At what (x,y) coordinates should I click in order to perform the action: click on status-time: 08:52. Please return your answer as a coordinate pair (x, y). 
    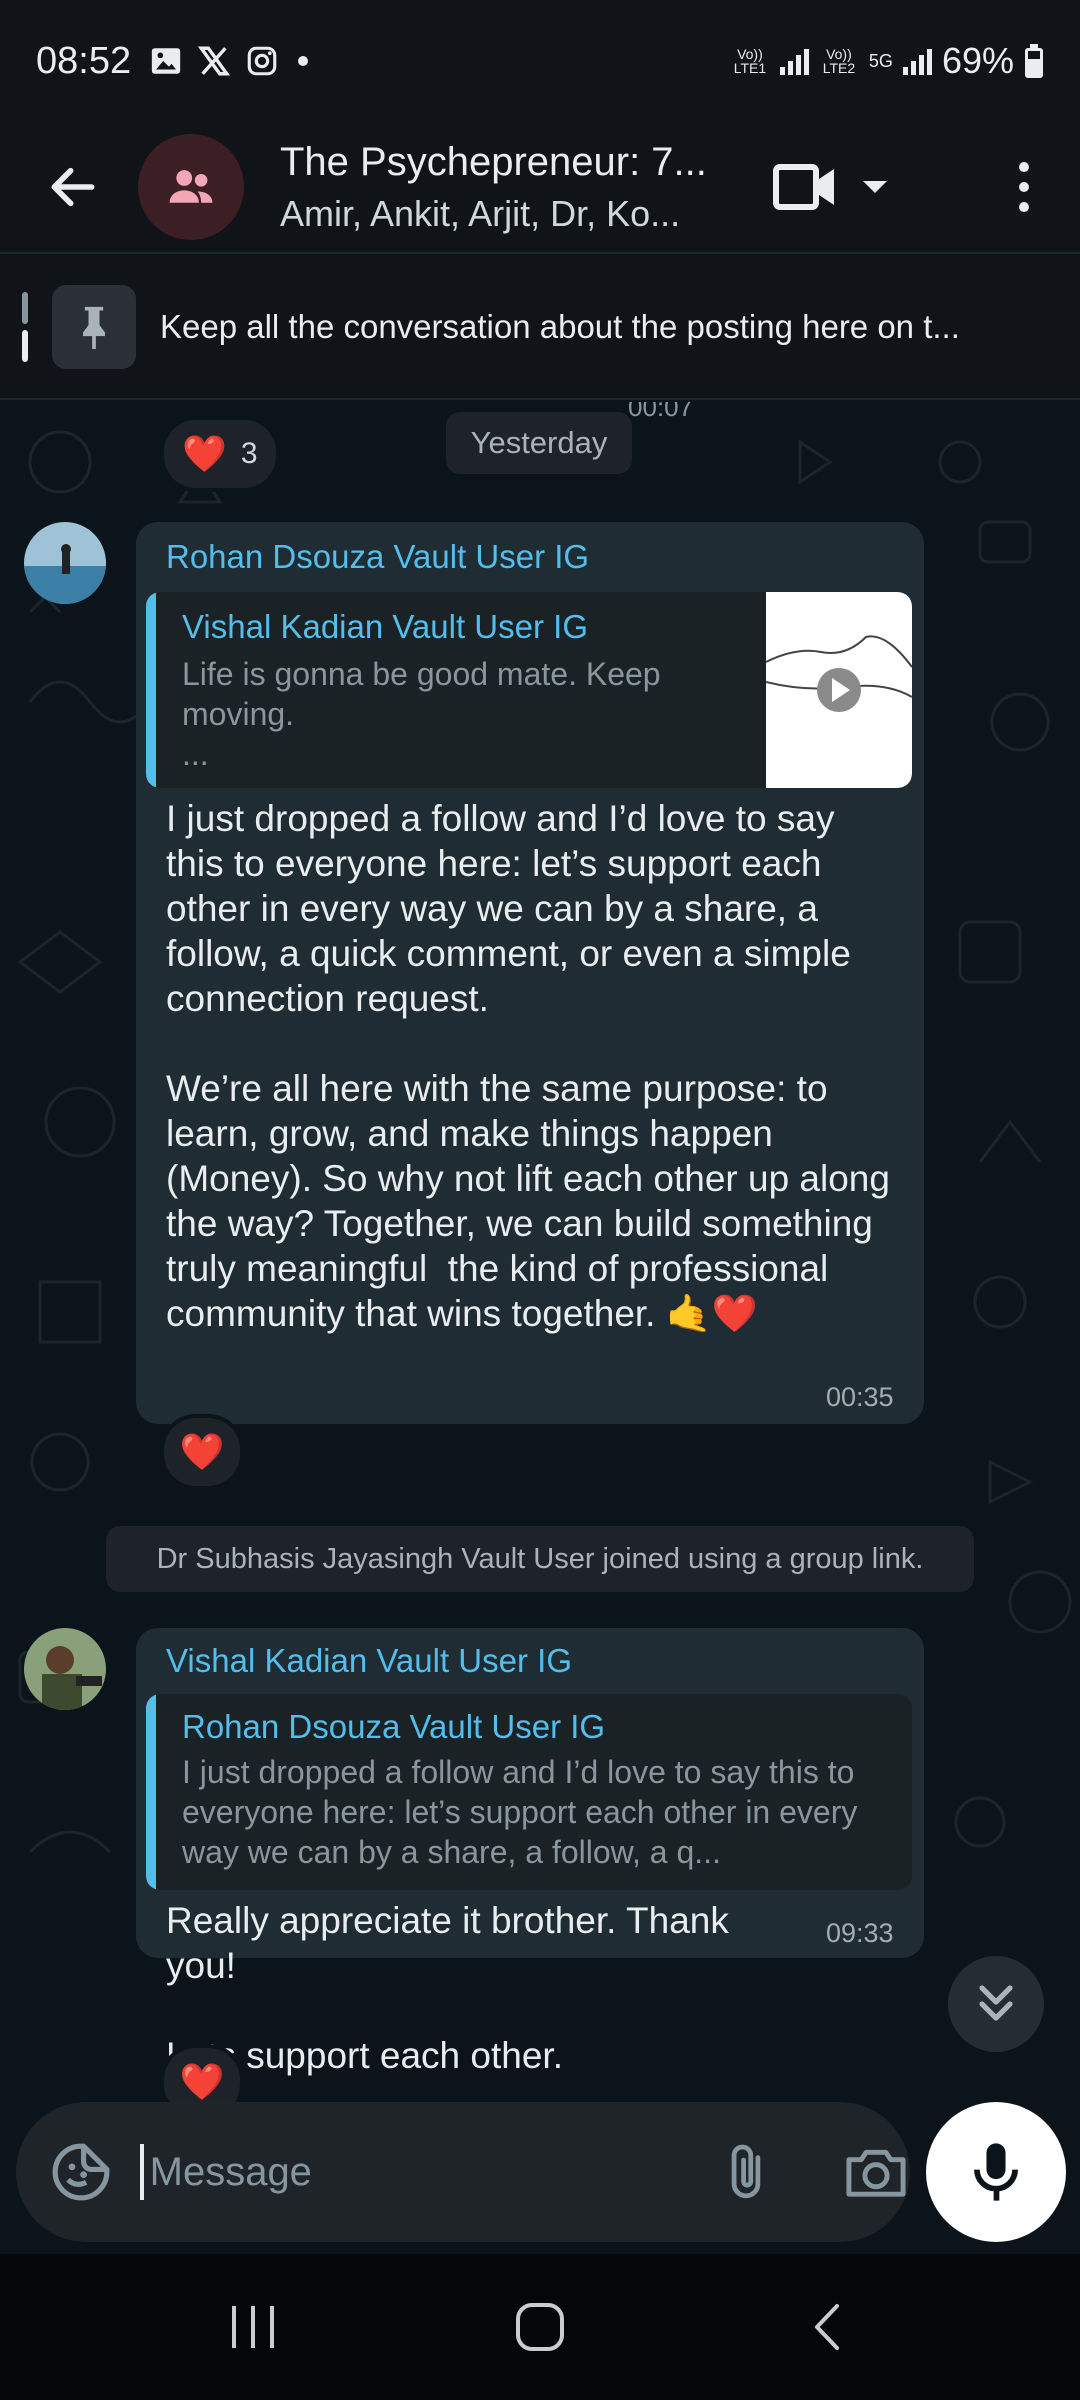
    Looking at the image, I should click on (84, 60).